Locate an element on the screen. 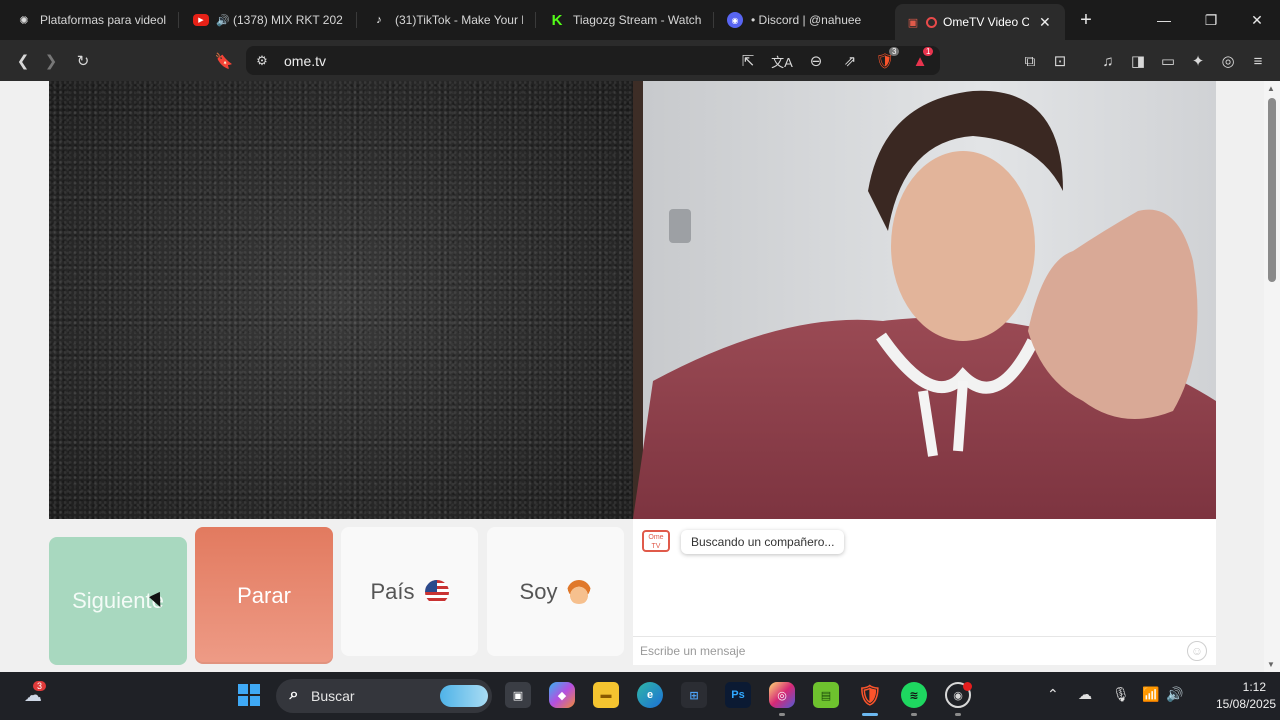  microsoft-store-icon: ⊞ is located at coordinates (694, 695).